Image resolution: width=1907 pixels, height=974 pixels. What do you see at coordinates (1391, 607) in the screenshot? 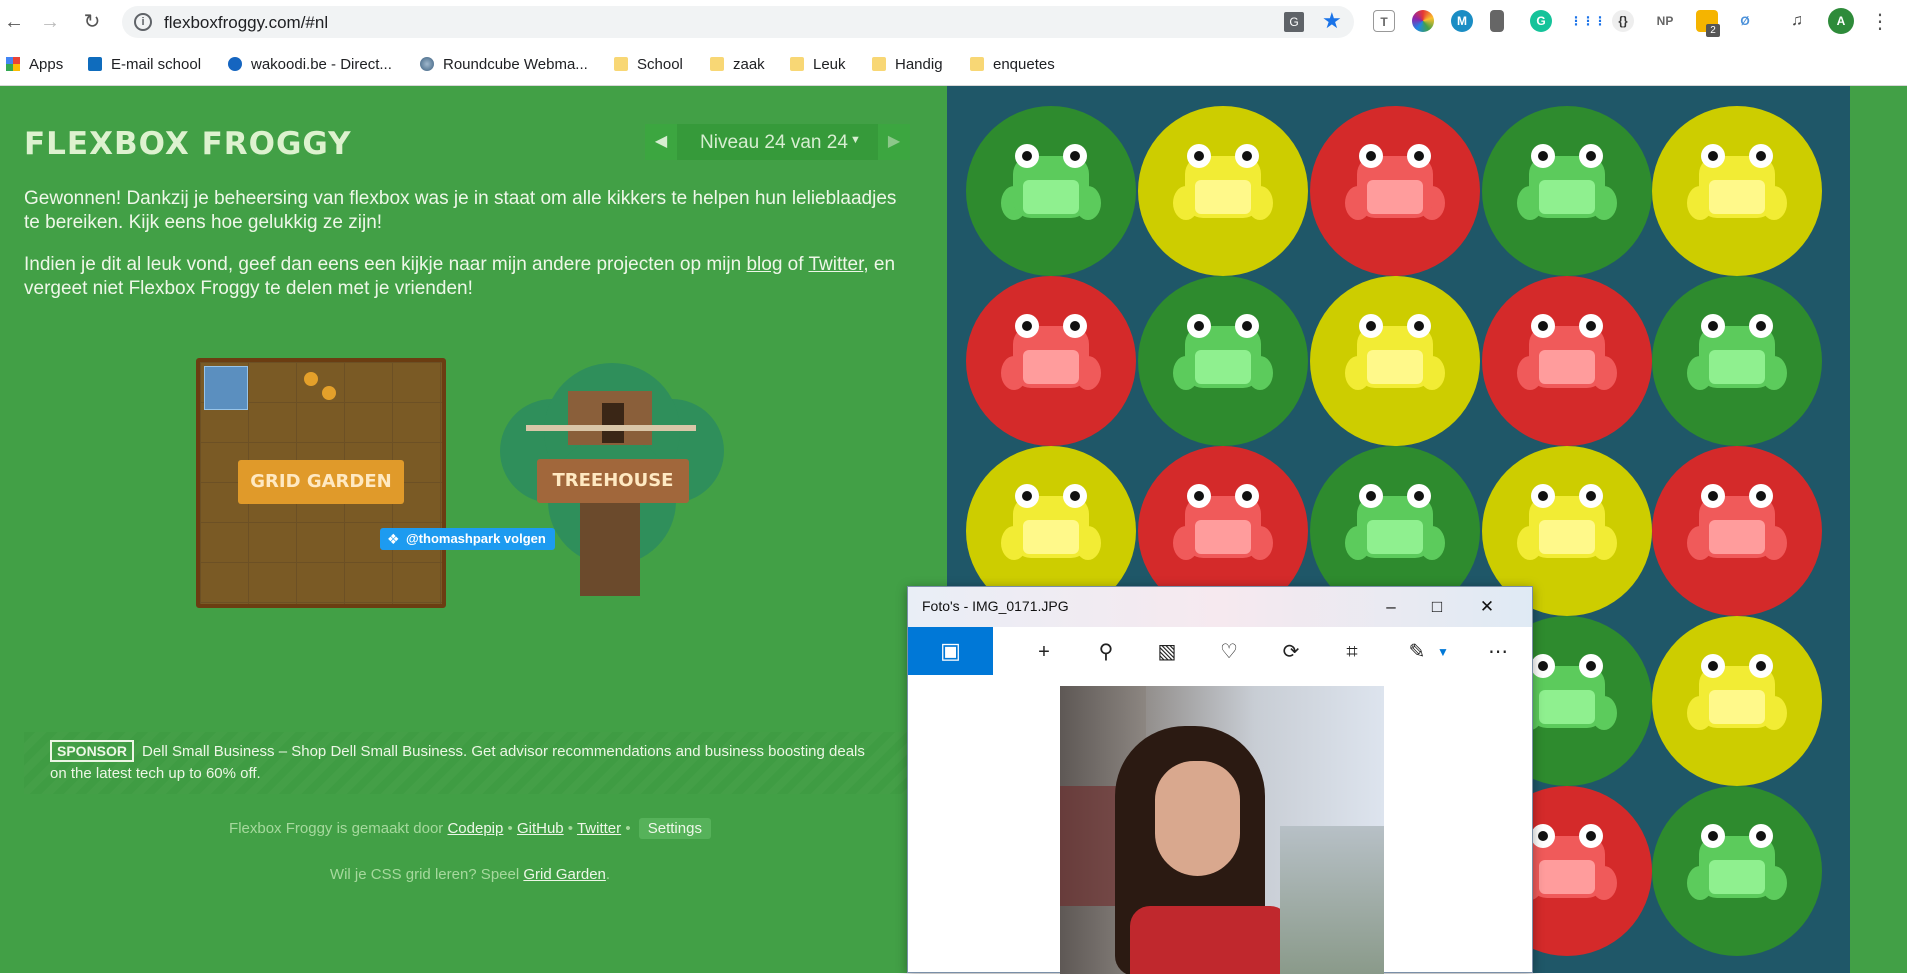
I see `minimize-icon: –` at bounding box center [1391, 607].